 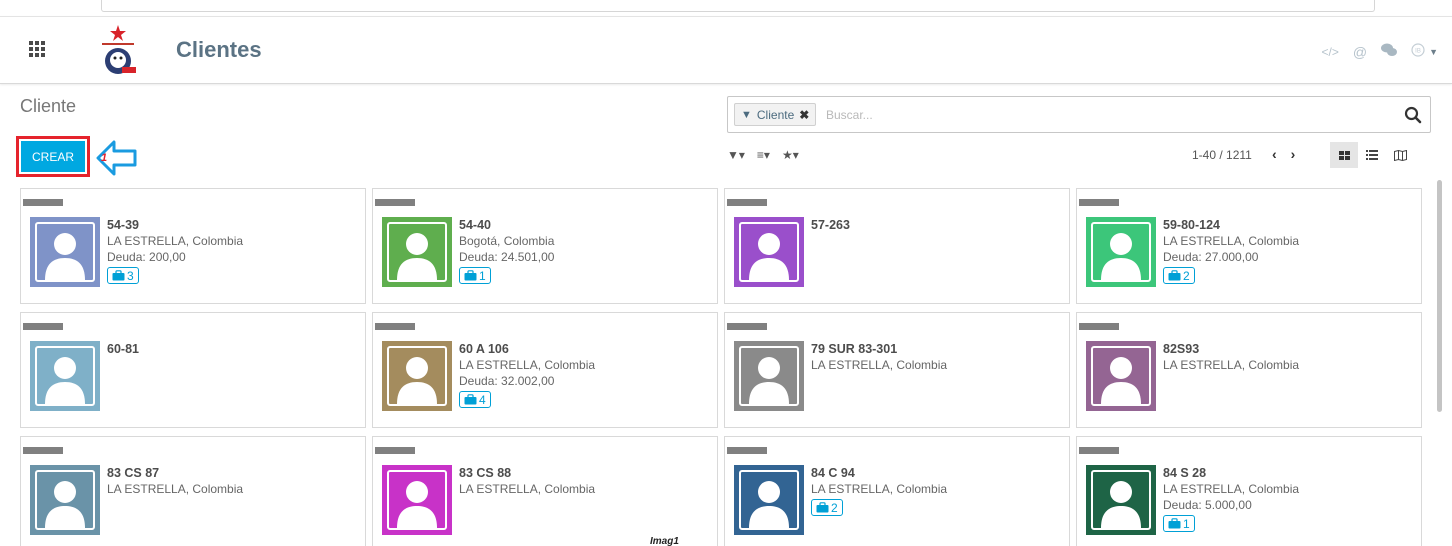 I want to click on partner-card: 60-81, so click(x=193, y=370).